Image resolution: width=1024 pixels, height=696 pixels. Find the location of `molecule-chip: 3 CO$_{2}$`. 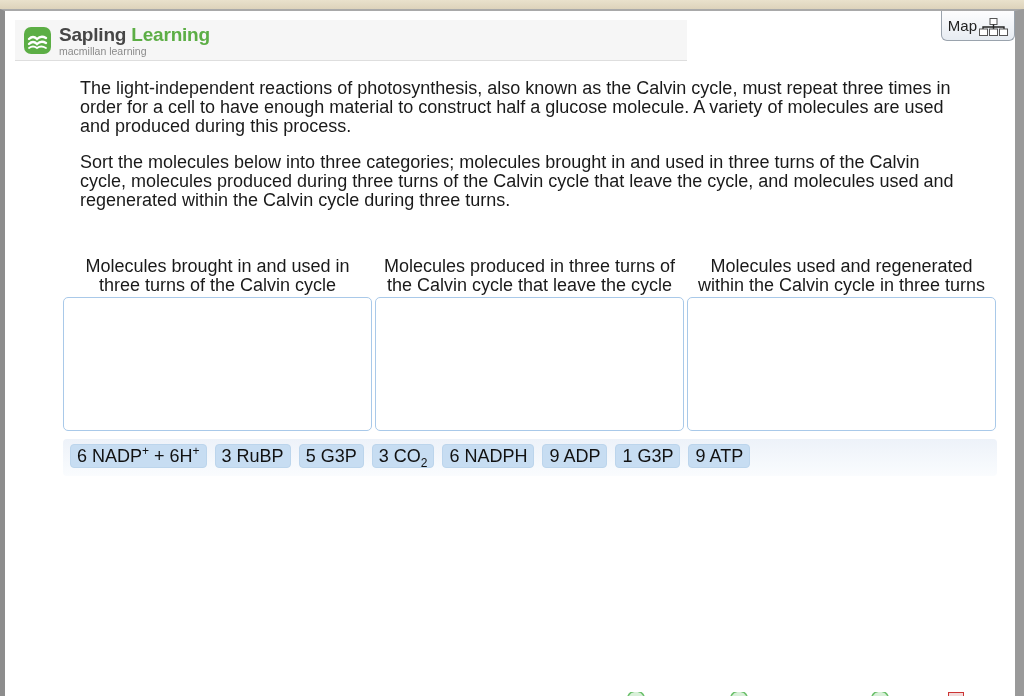

molecule-chip: 3 CO$_{2}$ is located at coordinates (403, 456).